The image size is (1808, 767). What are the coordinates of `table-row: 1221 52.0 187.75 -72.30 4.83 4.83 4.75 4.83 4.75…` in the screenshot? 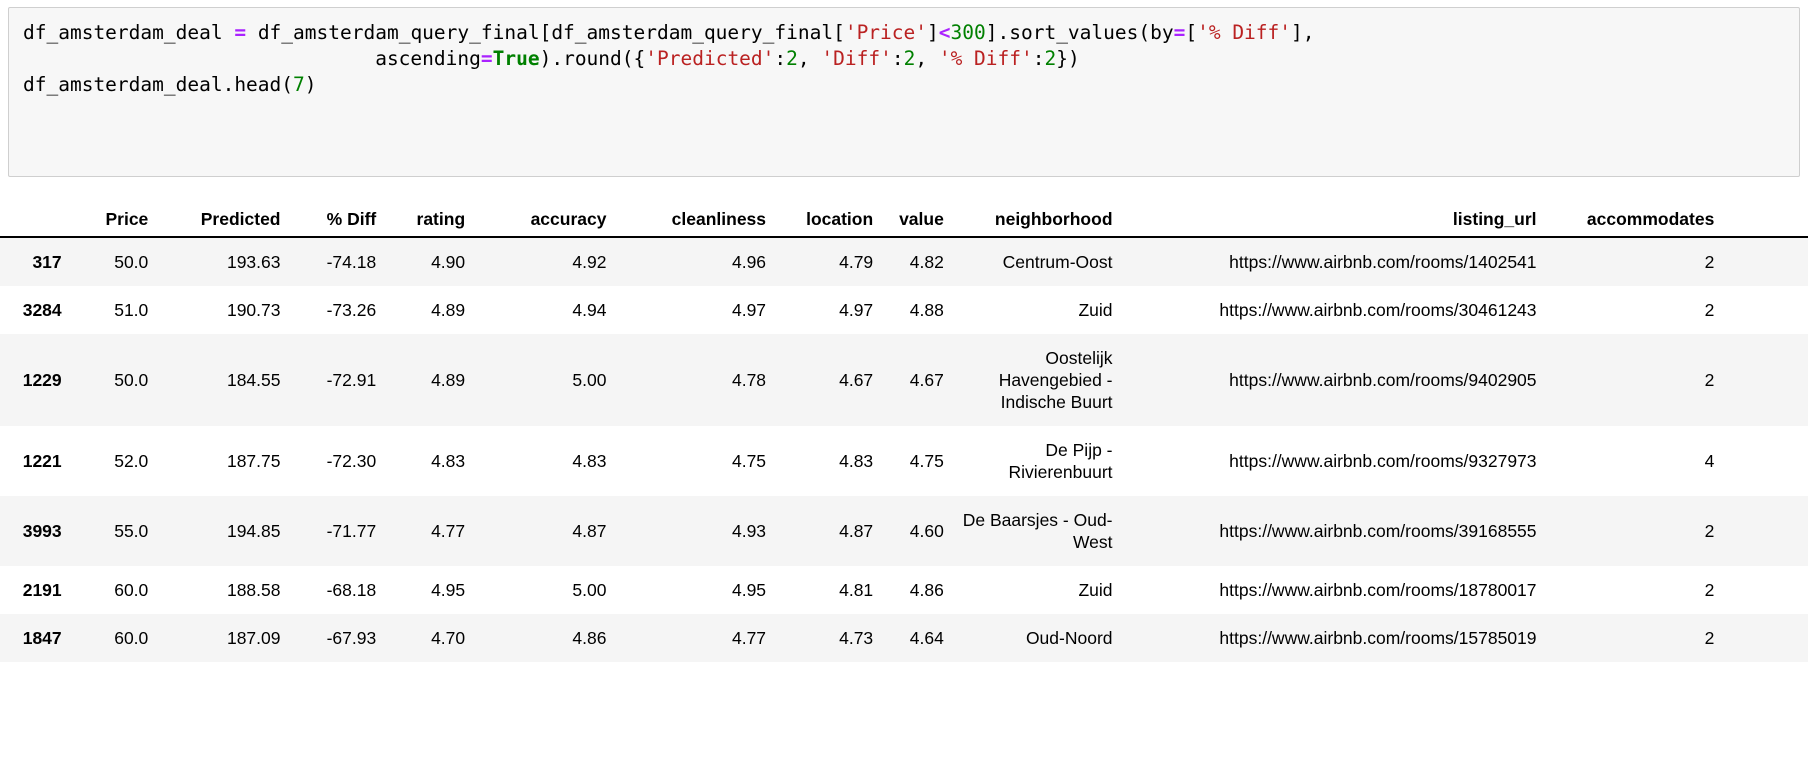 It's located at (904, 461).